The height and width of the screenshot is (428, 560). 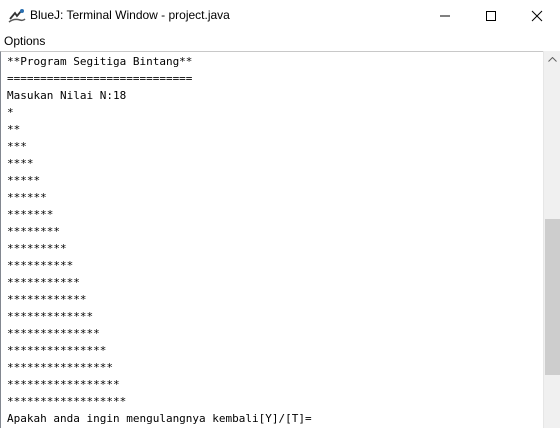 What do you see at coordinates (50, 316) in the screenshot?
I see `terminal-line: *************` at bounding box center [50, 316].